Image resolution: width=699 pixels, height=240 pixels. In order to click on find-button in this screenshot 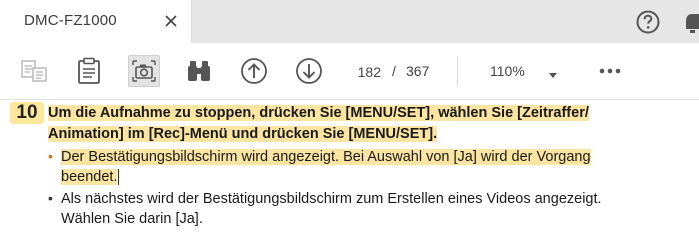, I will do `click(199, 71)`.